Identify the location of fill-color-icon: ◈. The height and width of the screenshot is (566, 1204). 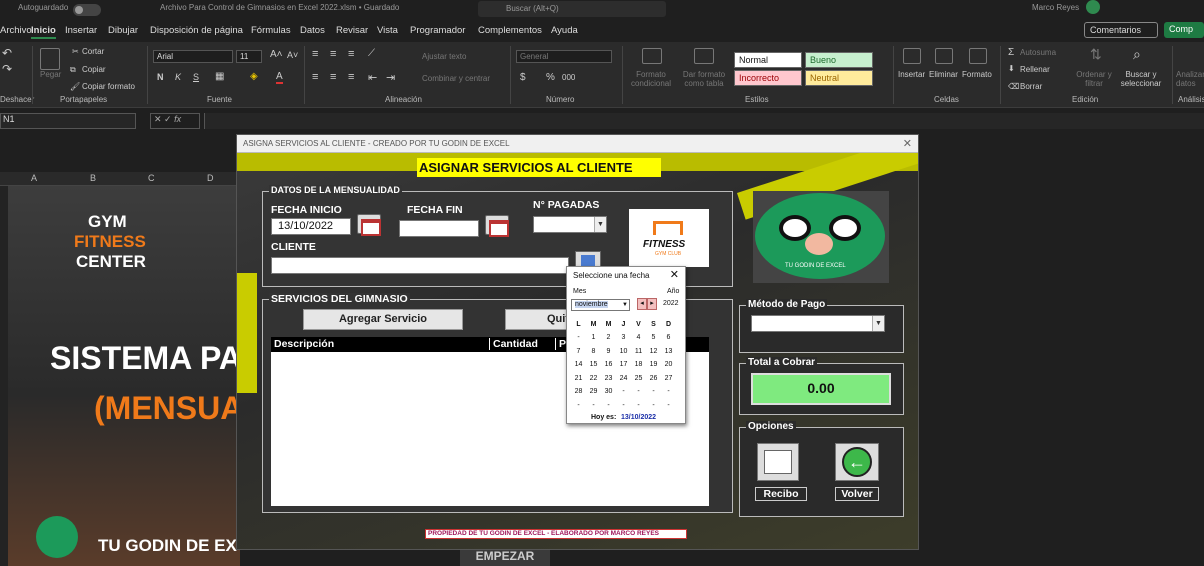
(254, 76).